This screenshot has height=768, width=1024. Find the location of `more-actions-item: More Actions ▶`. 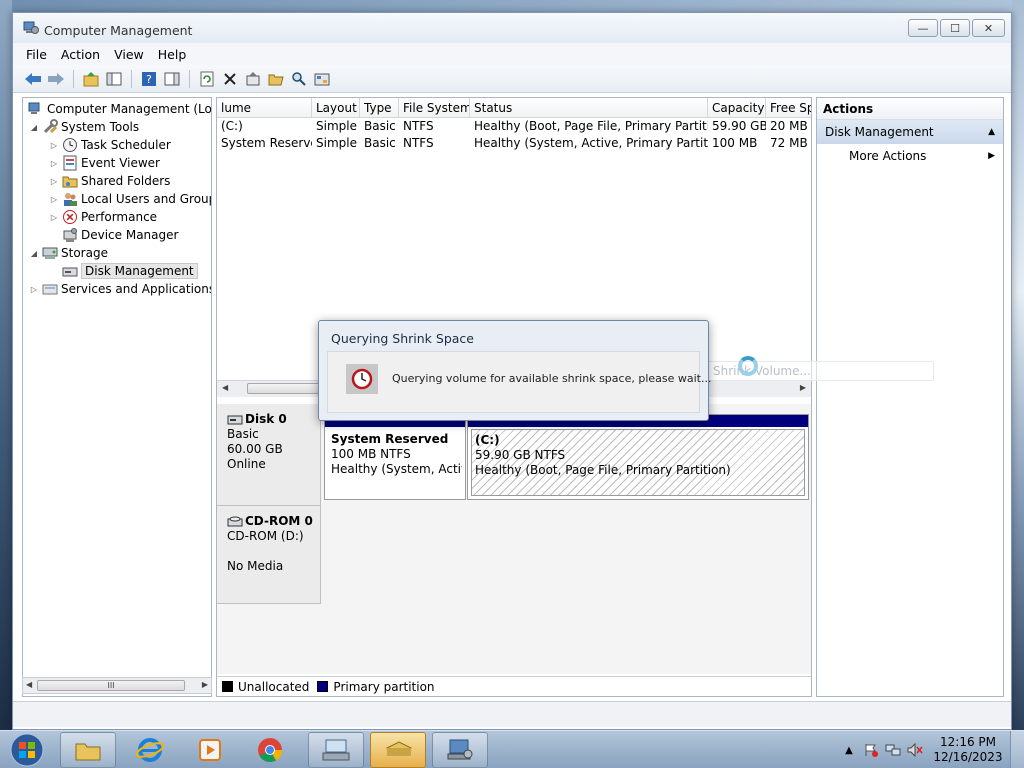

more-actions-item: More Actions ▶ is located at coordinates (910, 156).